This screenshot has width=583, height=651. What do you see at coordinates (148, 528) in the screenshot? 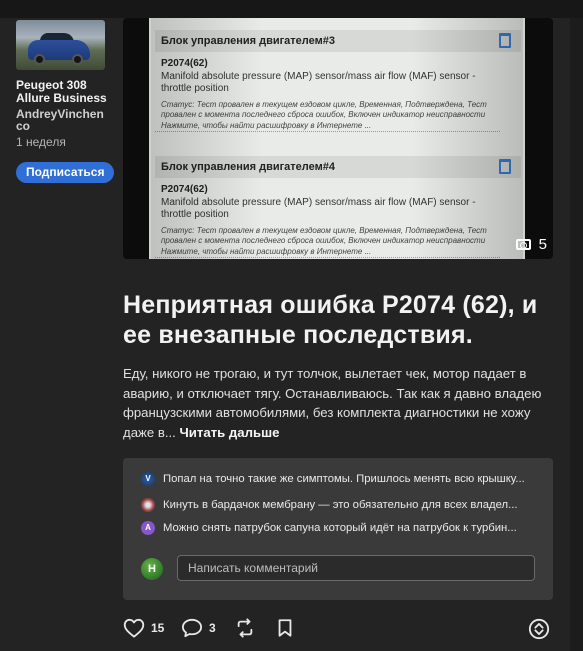
I see `avatar: A` at bounding box center [148, 528].